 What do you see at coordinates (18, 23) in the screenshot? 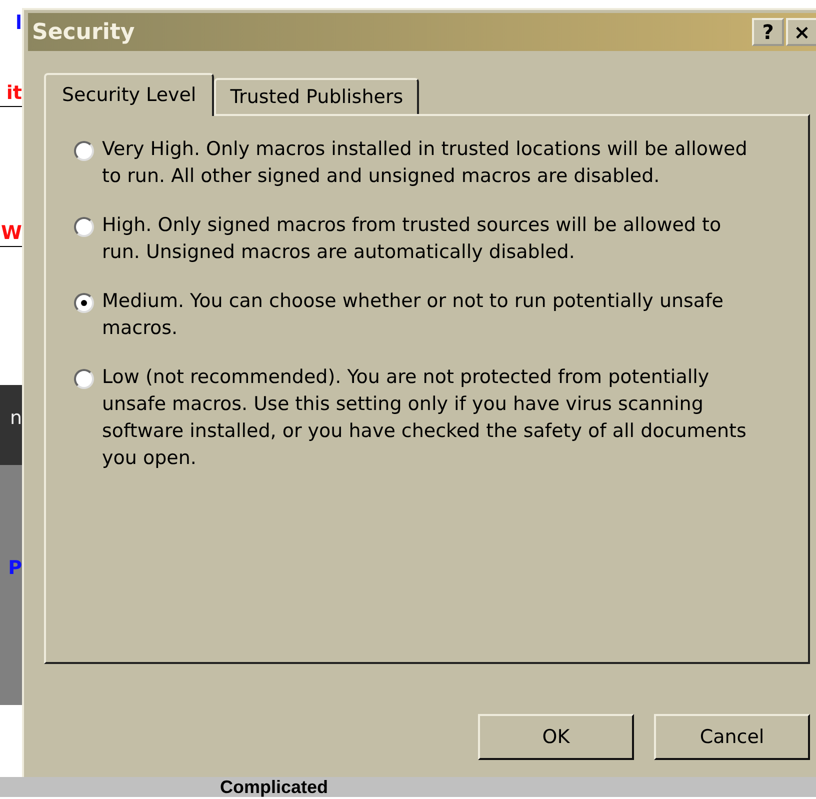
I see `background-text: l` at bounding box center [18, 23].